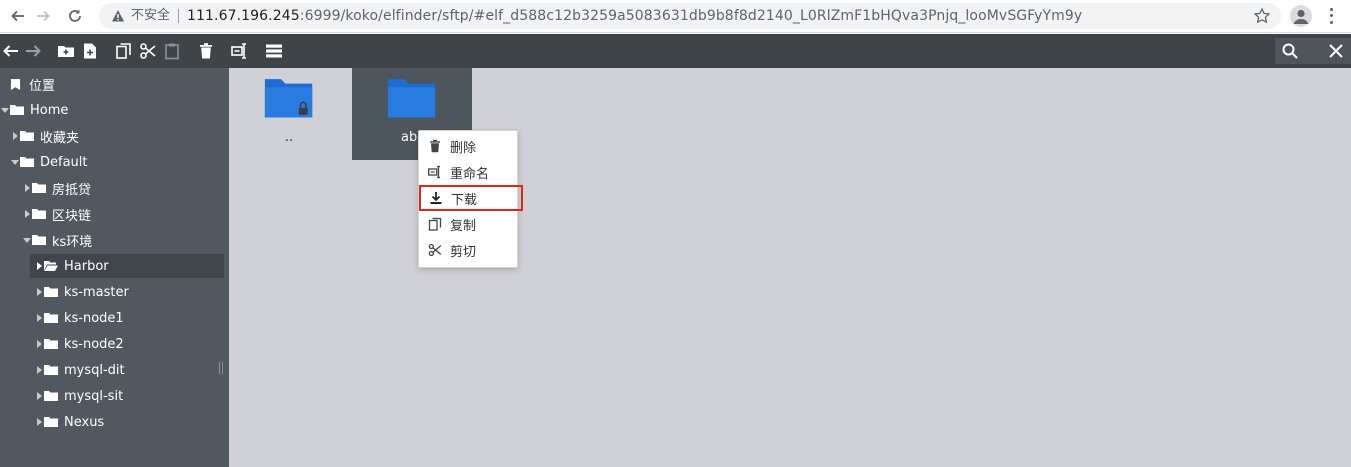 Image resolution: width=1351 pixels, height=467 pixels. What do you see at coordinates (1336, 51) in the screenshot?
I see `clear-search-icon` at bounding box center [1336, 51].